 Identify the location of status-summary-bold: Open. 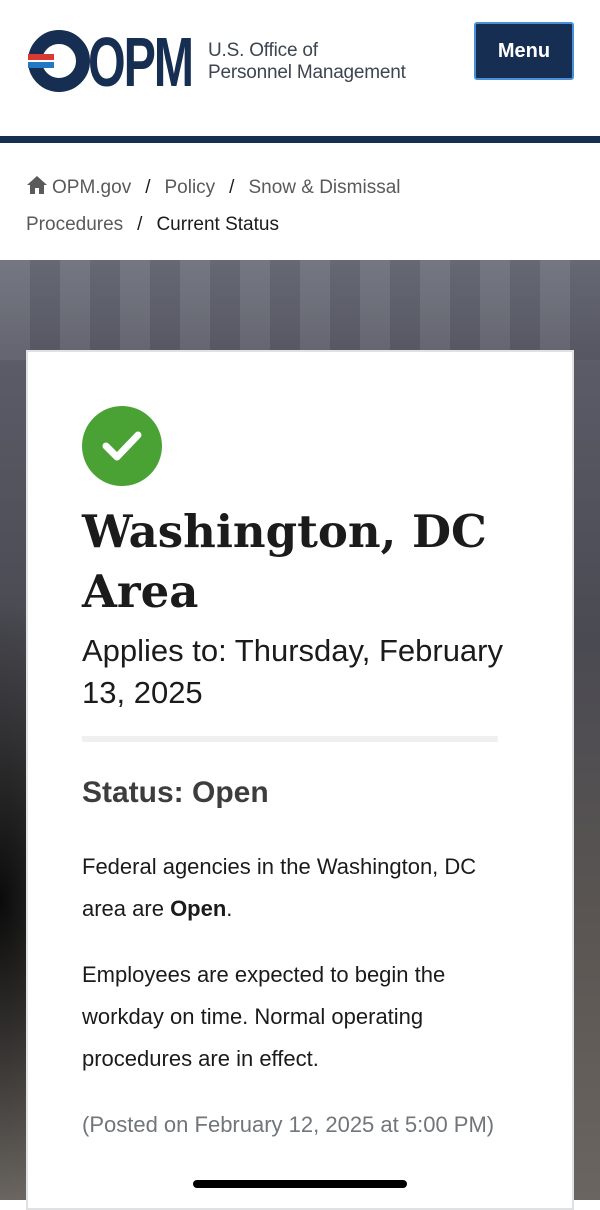
(198, 908).